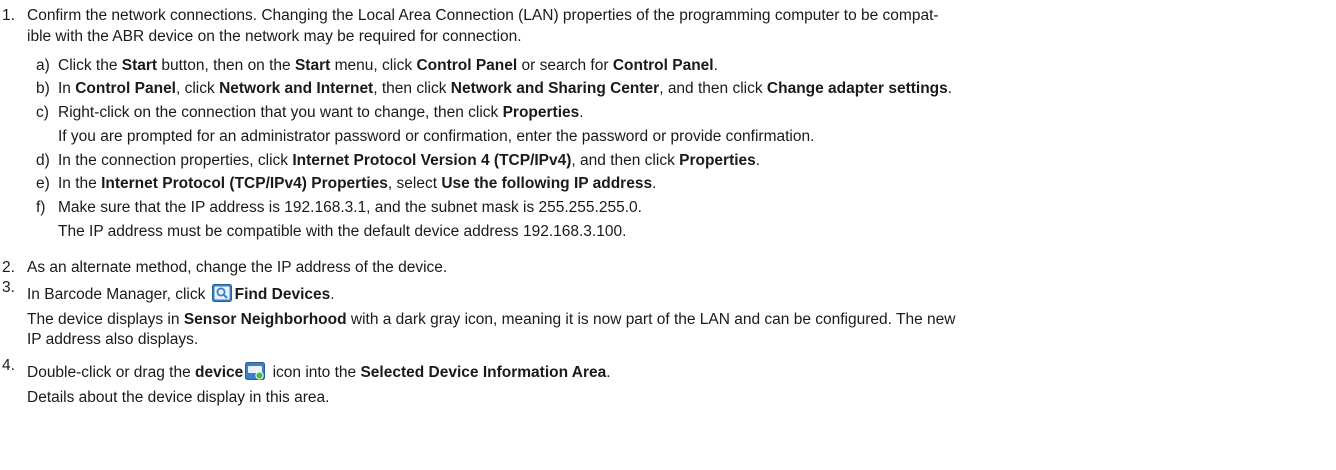 This screenshot has width=1336, height=470. What do you see at coordinates (255, 371) in the screenshot?
I see `device-icon` at bounding box center [255, 371].